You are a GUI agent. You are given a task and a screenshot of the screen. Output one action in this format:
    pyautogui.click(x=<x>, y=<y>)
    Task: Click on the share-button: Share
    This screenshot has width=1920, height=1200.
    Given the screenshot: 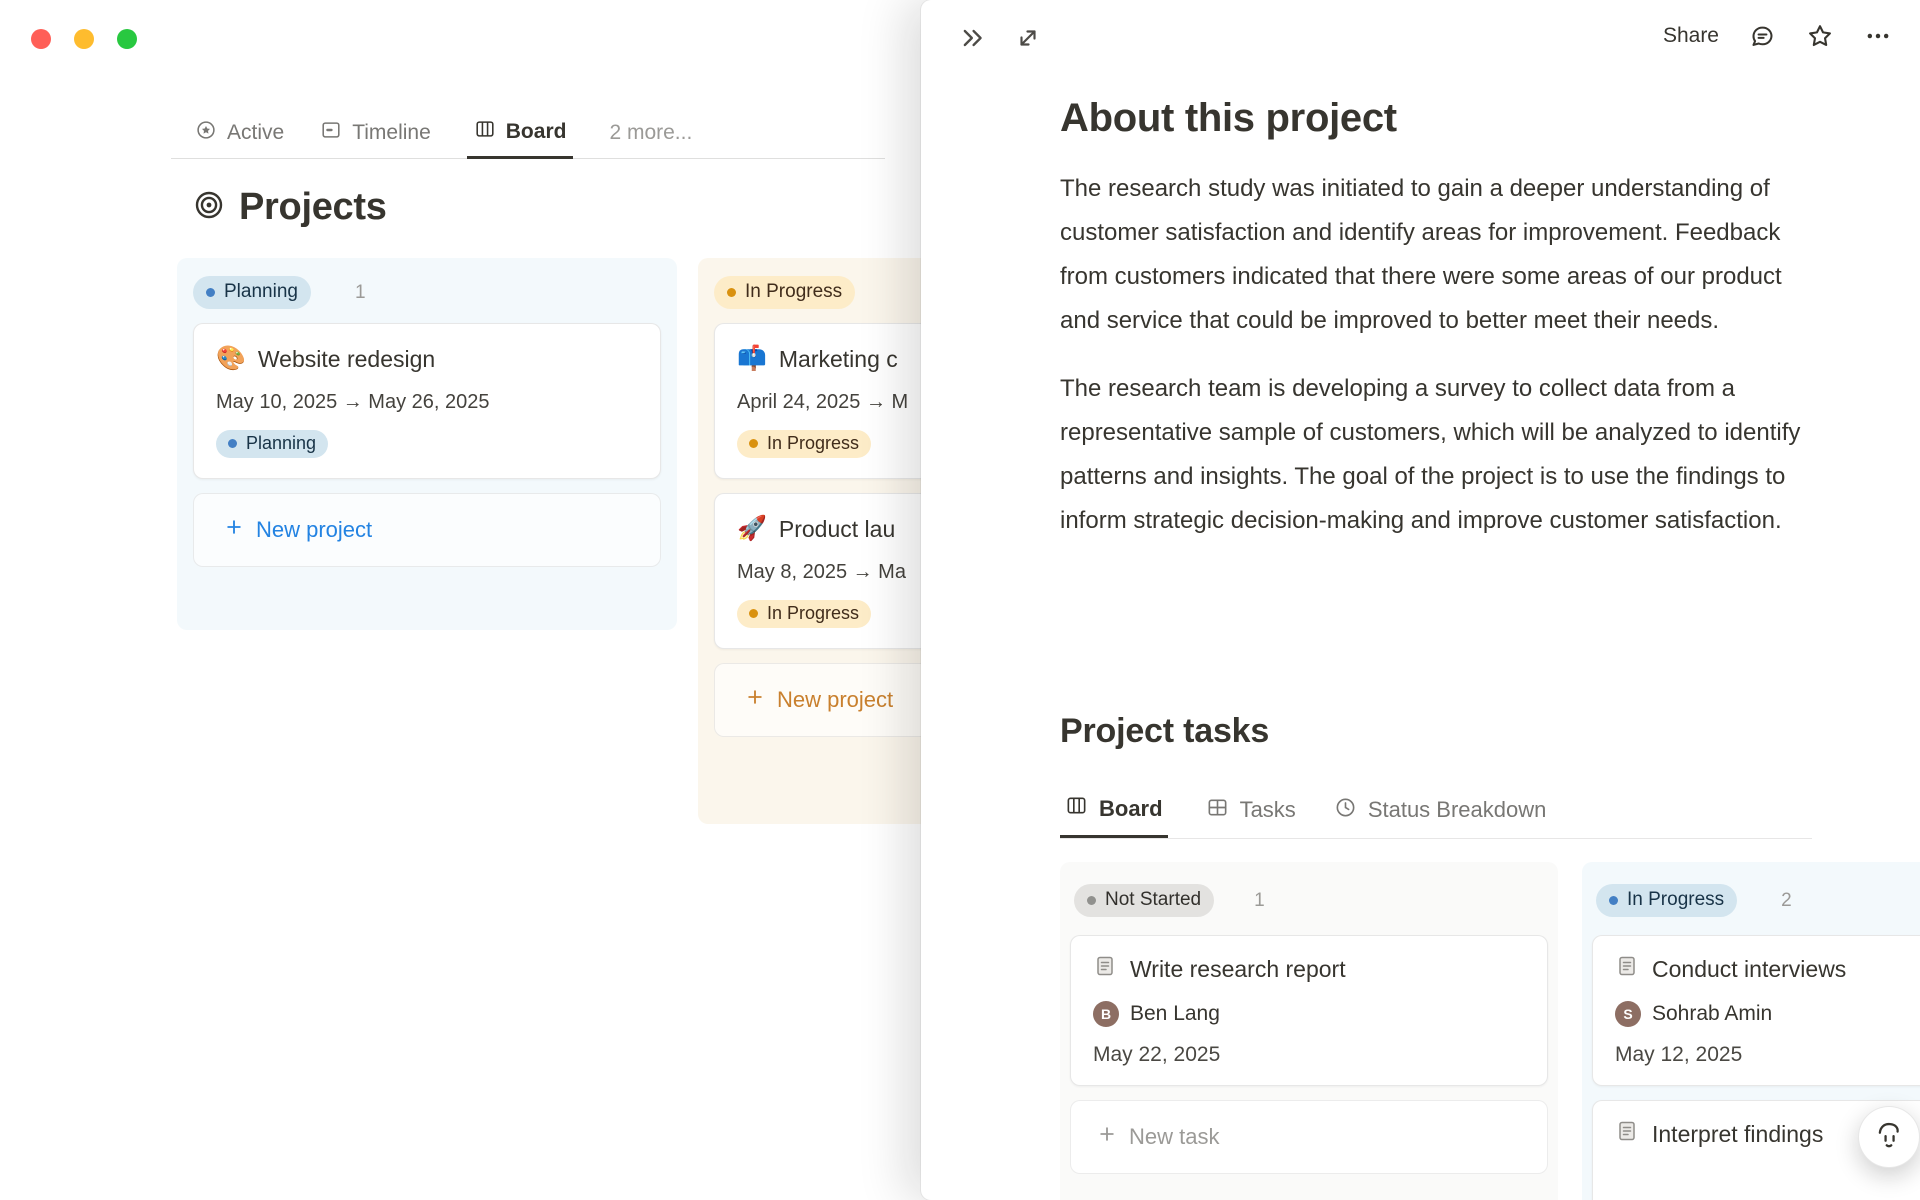 What is the action you would take?
    pyautogui.click(x=1691, y=36)
    